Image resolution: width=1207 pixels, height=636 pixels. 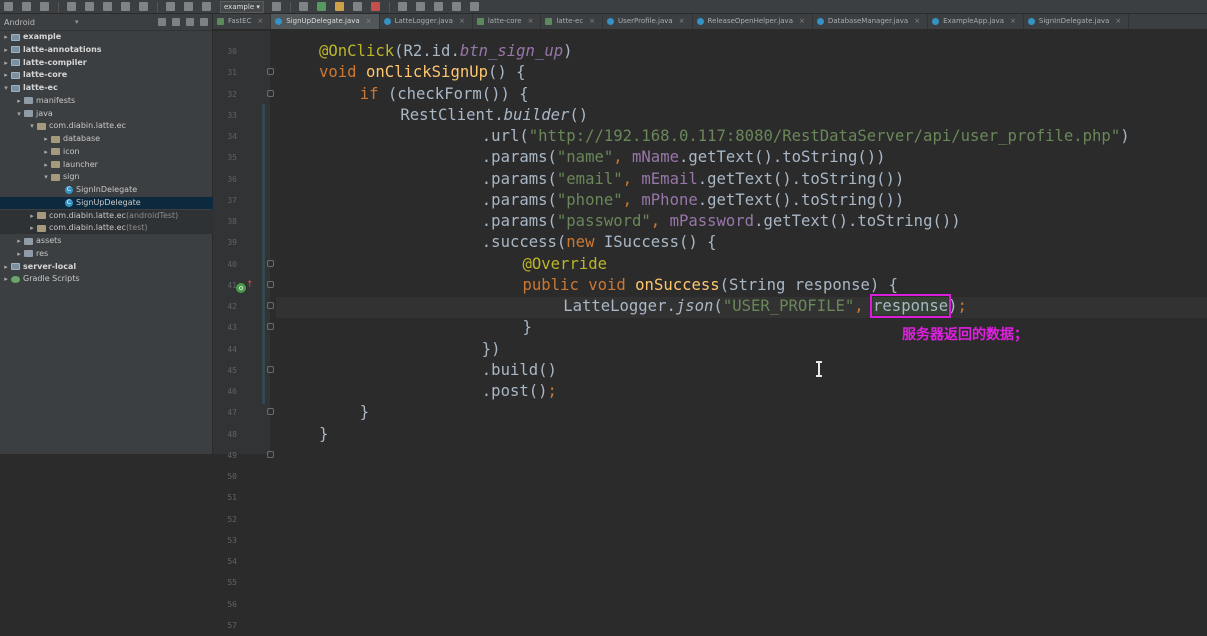 I want to click on editor-tab: FastEC ×, so click(x=242, y=21).